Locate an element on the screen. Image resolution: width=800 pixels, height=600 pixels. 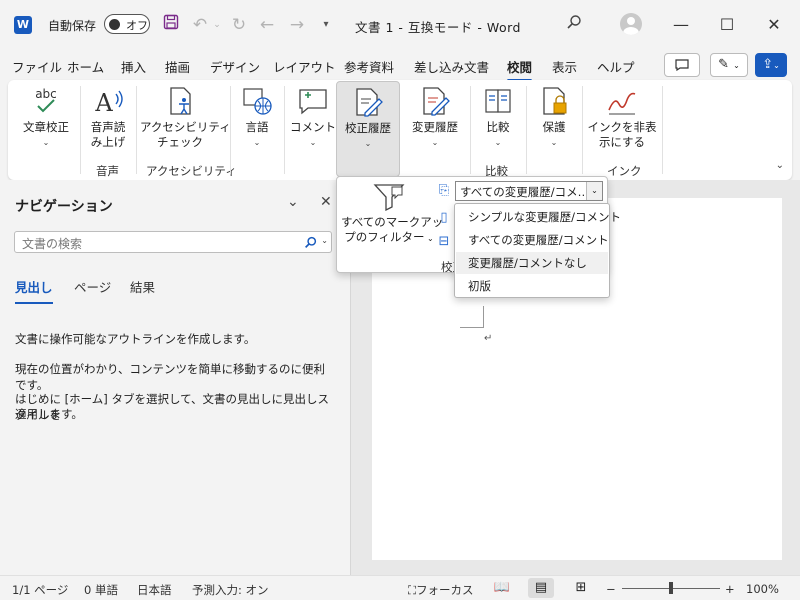
tab-references: 参考資料 is located at coordinates (369, 66).